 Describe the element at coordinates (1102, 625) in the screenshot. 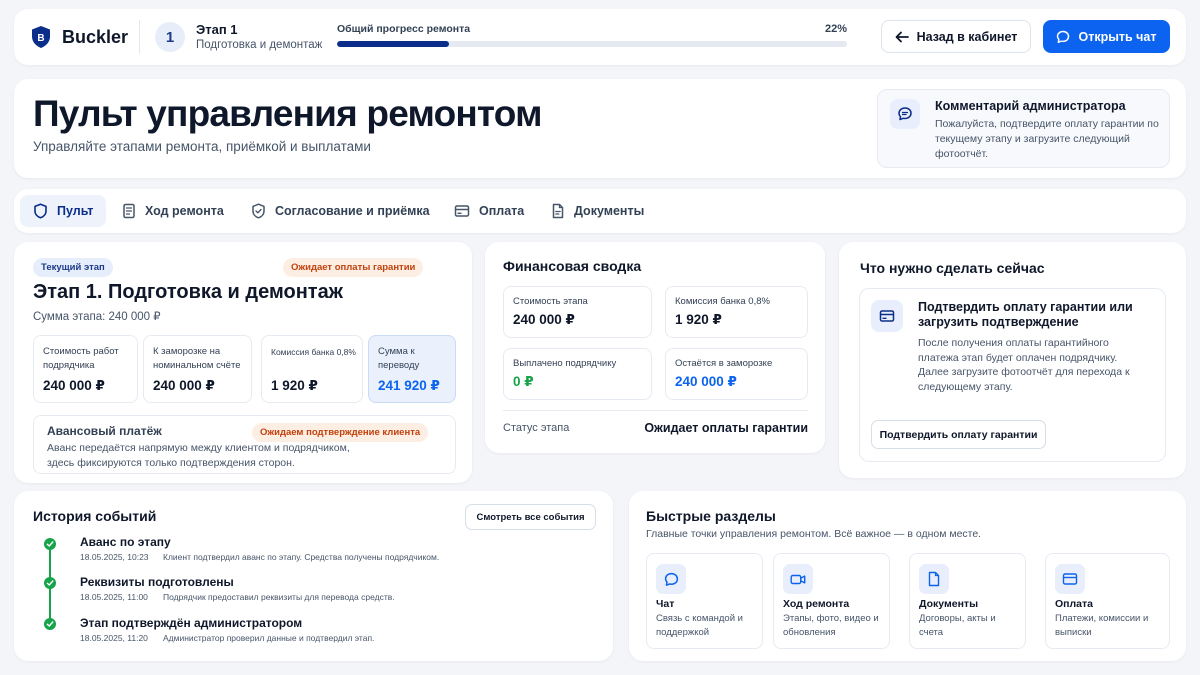

I see `quick-item-text: Платежи, комиссии и выписки` at that location.